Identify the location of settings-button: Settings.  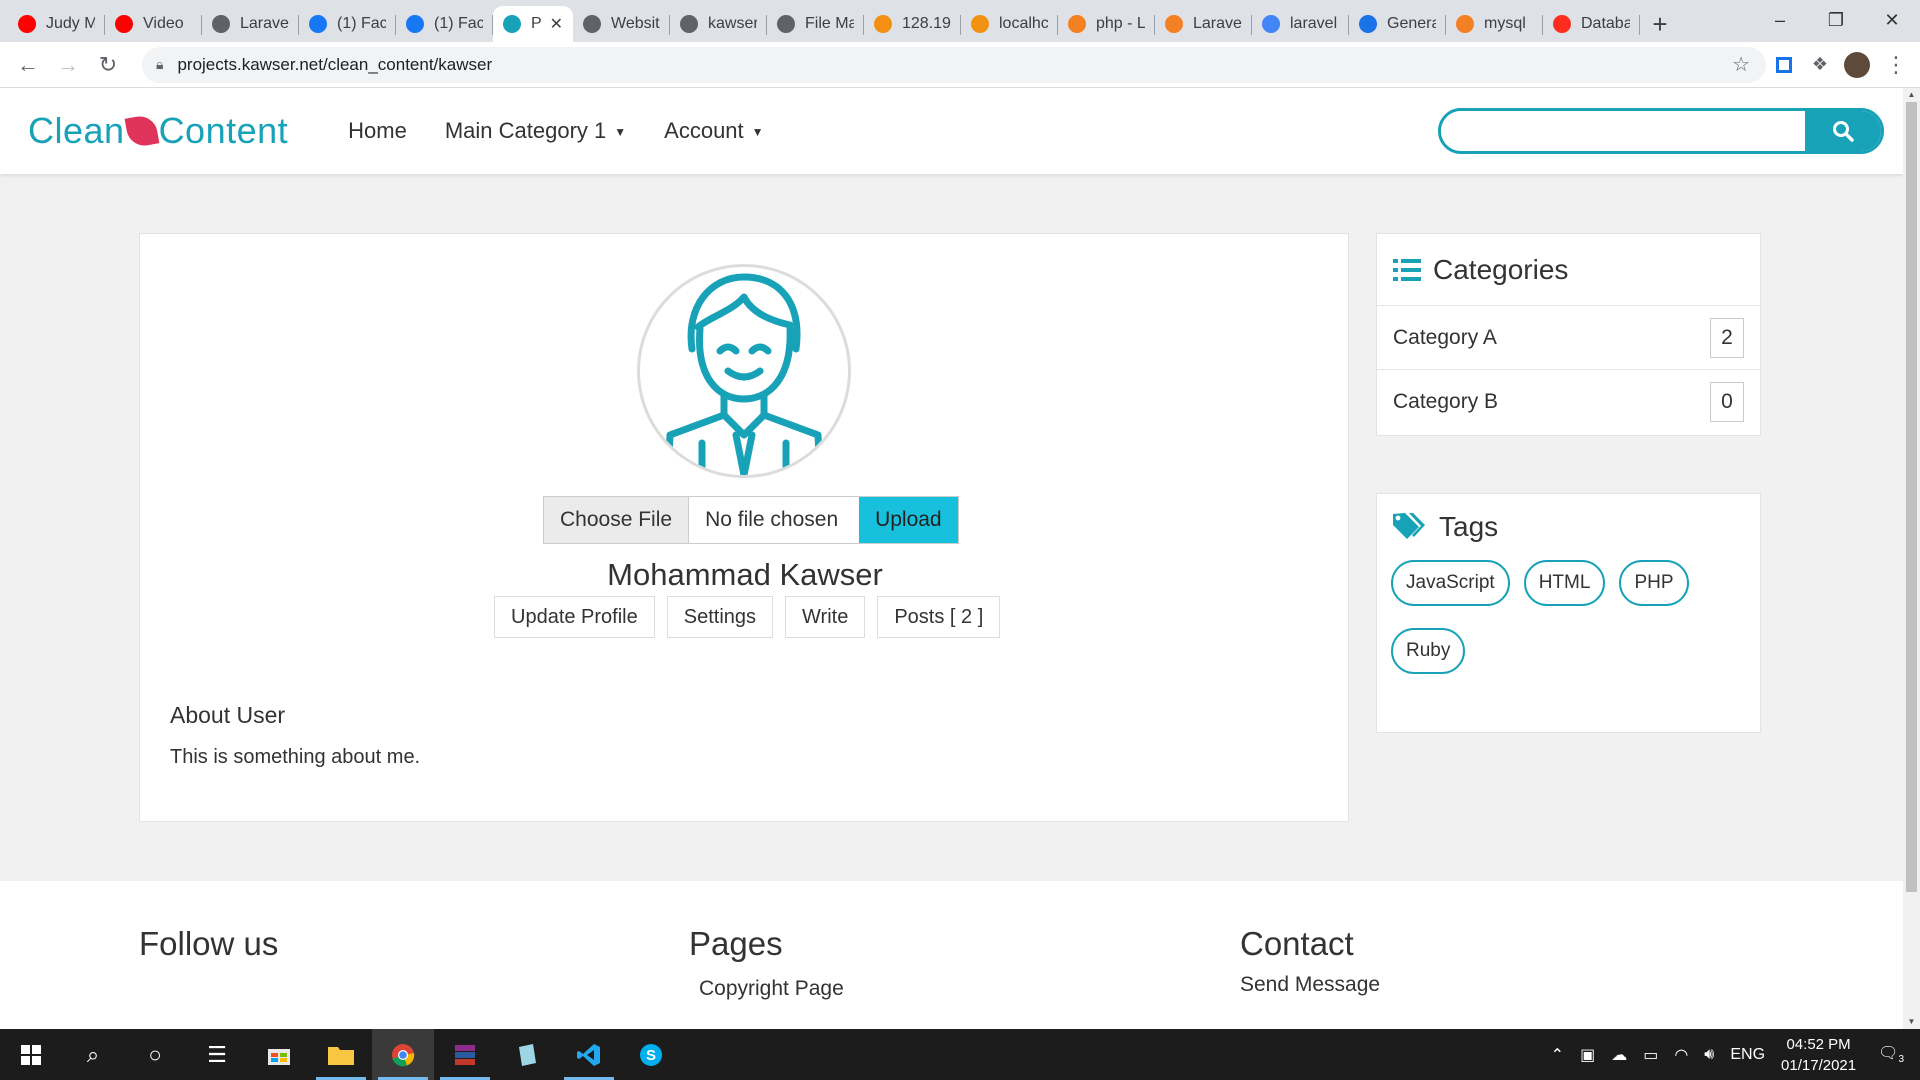
(720, 617).